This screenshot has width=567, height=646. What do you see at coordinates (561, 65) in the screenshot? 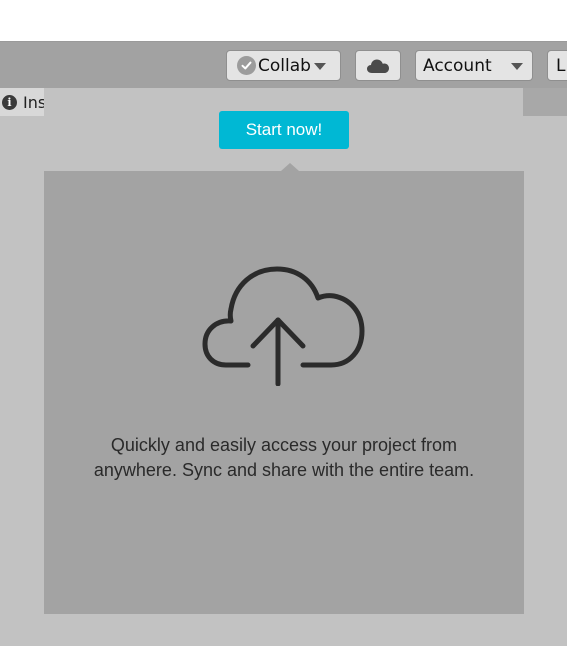
I see `layers-label: L` at bounding box center [561, 65].